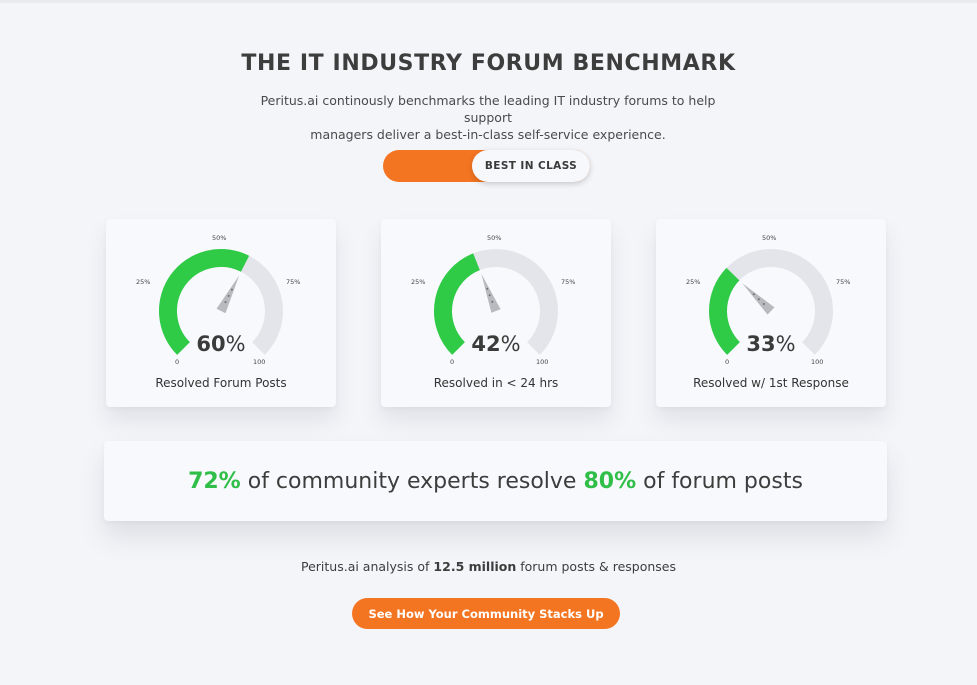  What do you see at coordinates (486, 613) in the screenshot?
I see `see-how-community-stacks-up-button: See How Your Community Stacks Up` at bounding box center [486, 613].